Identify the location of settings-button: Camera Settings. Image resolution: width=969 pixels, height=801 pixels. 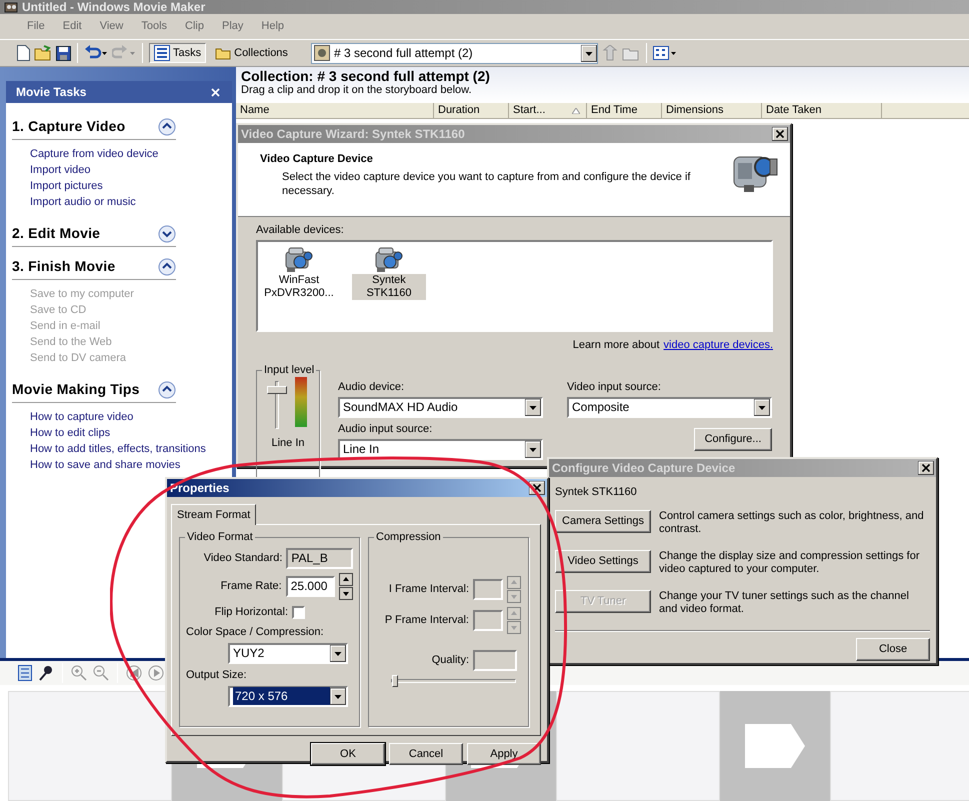
(603, 521).